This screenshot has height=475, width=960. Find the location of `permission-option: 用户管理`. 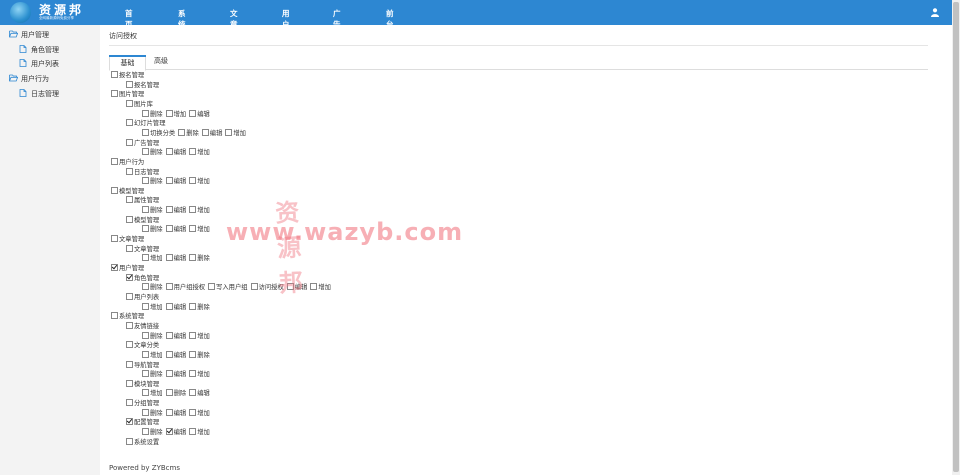

permission-option: 用户管理 is located at coordinates (127, 268).